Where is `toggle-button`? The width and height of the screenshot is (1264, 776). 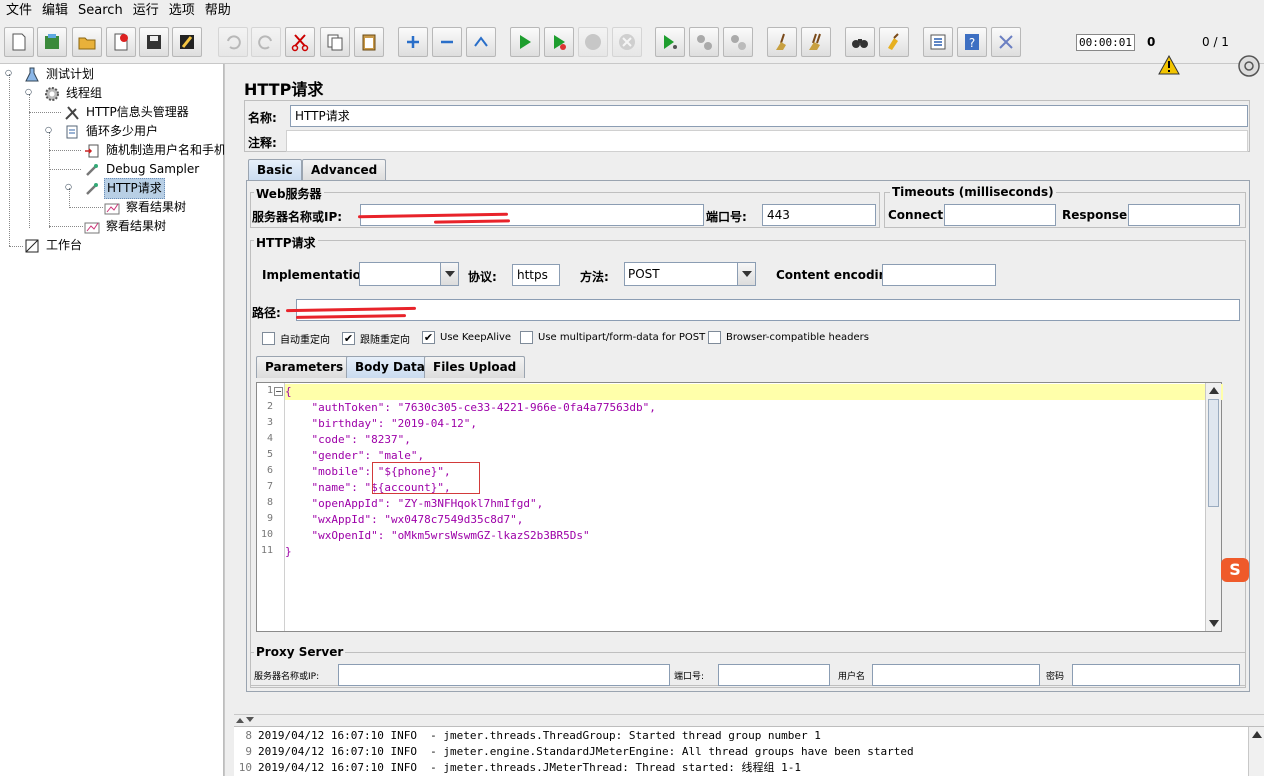 toggle-button is located at coordinates (481, 42).